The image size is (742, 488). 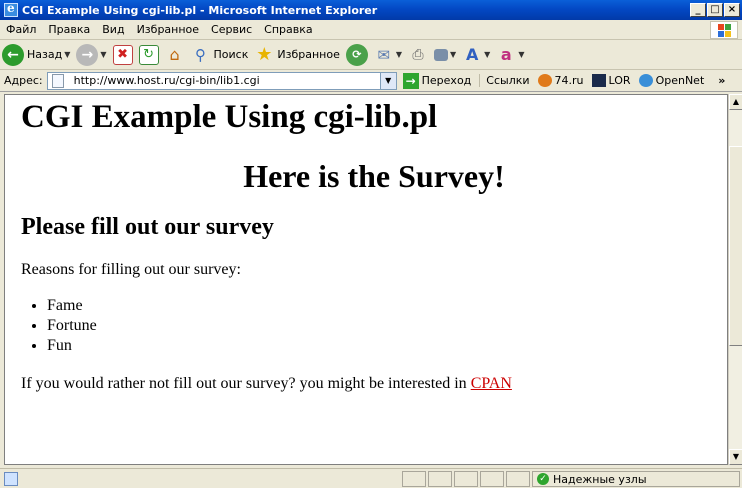 I want to click on list-item: Fun, so click(x=387, y=346).